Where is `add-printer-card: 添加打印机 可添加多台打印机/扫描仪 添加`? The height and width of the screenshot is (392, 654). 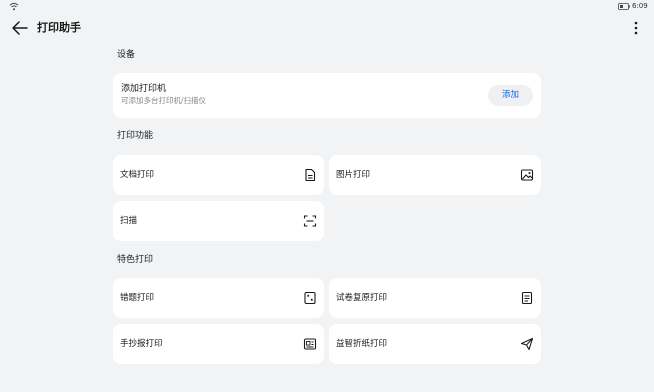
add-printer-card: 添加打印机 可添加多台打印机/扫描仪 添加 is located at coordinates (327, 95).